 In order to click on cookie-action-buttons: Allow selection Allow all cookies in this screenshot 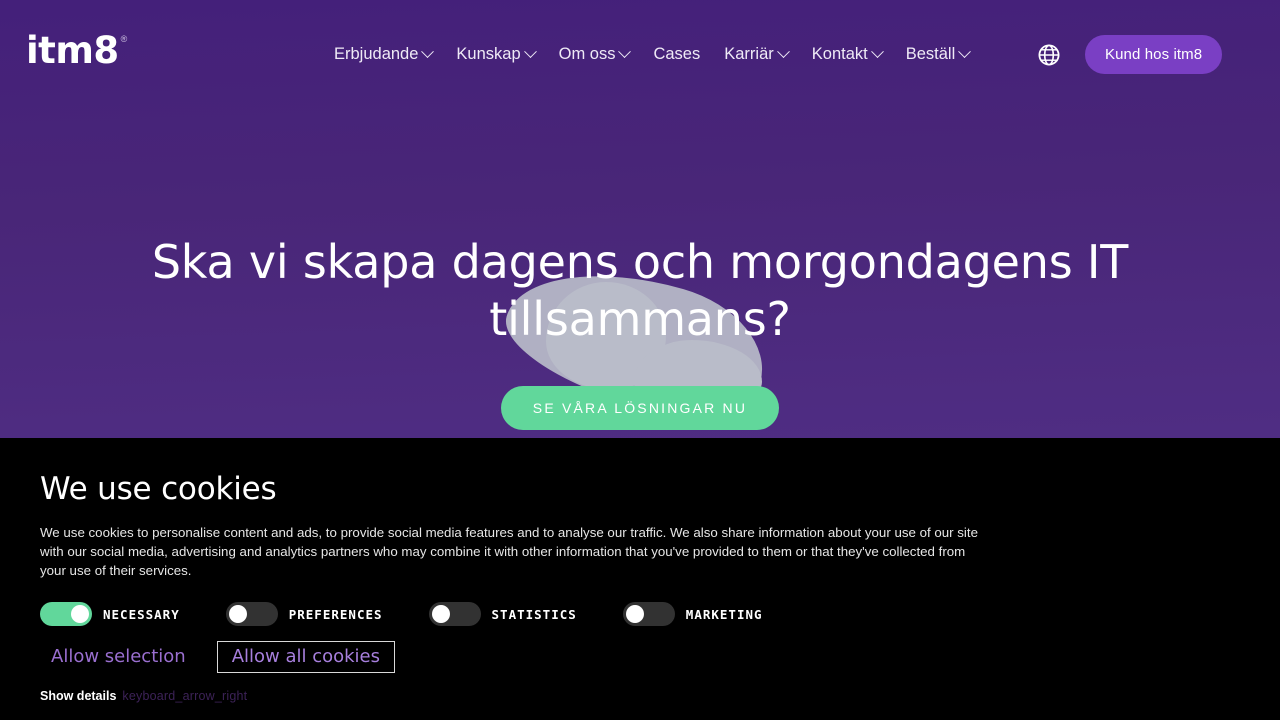, I will do `click(640, 657)`.